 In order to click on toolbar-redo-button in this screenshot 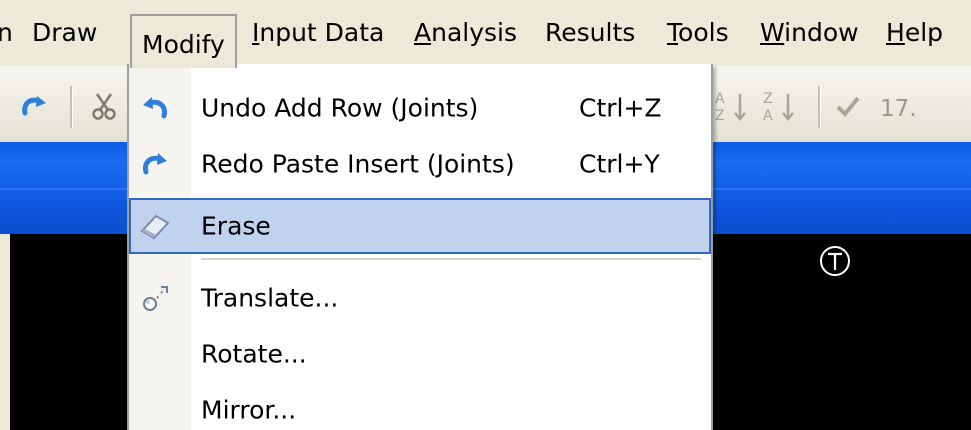, I will do `click(34, 106)`.